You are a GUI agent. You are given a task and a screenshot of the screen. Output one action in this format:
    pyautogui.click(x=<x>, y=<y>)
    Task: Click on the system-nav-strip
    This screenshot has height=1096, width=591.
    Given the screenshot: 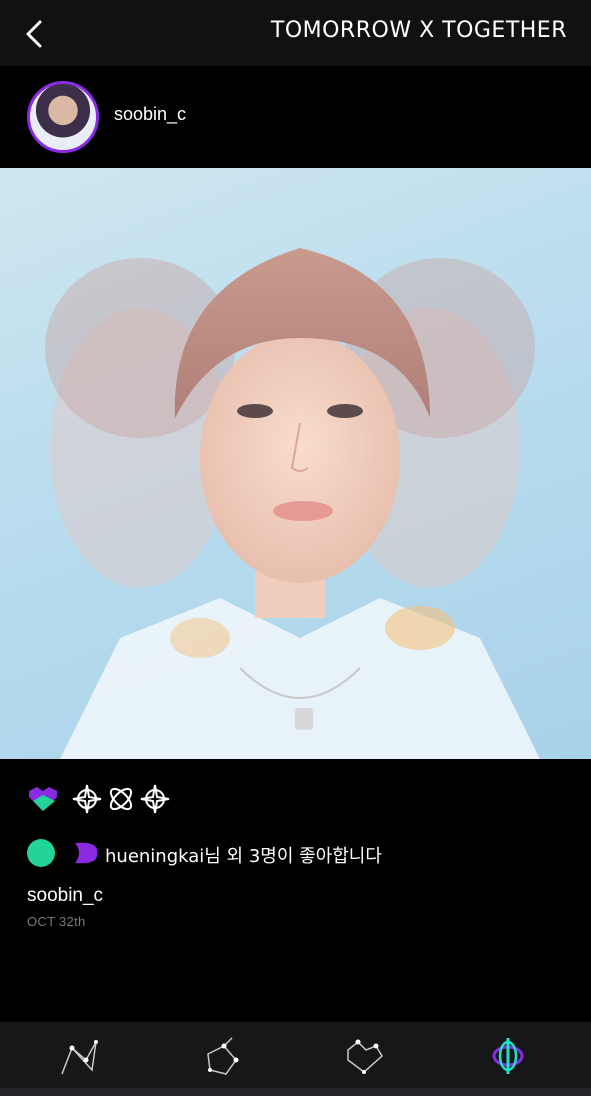 What is the action you would take?
    pyautogui.click(x=295, y=1092)
    